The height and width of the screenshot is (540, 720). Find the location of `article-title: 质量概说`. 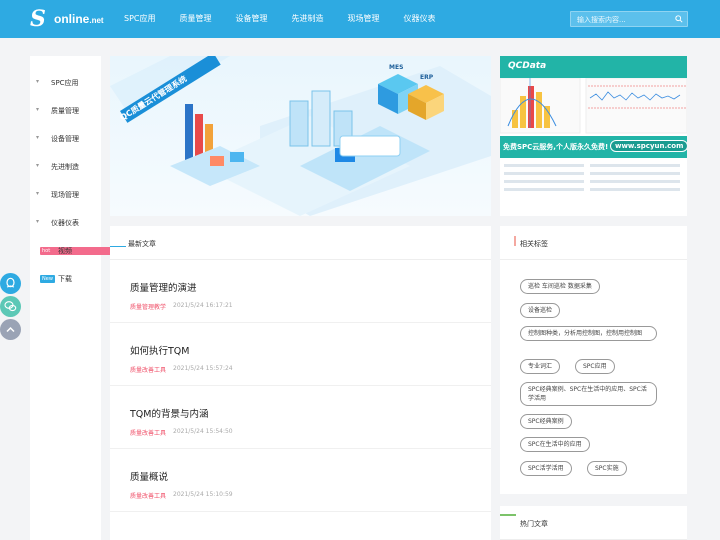

article-title: 质量概说 is located at coordinates (149, 476).